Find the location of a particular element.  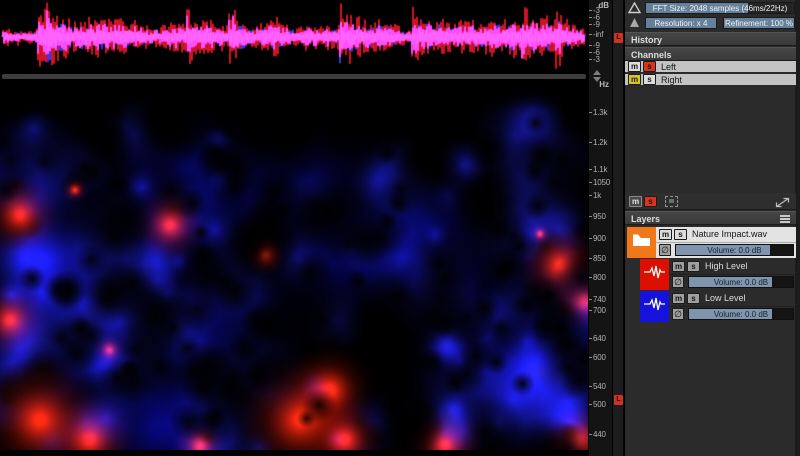

freq-tick-1.2k: 1.2k is located at coordinates (598, 142).